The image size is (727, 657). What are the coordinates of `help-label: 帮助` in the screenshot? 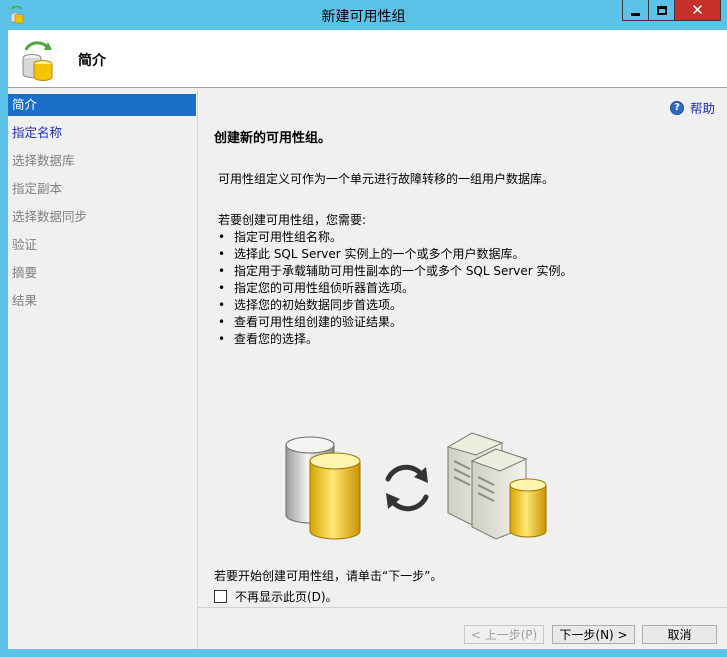 It's located at (702, 108).